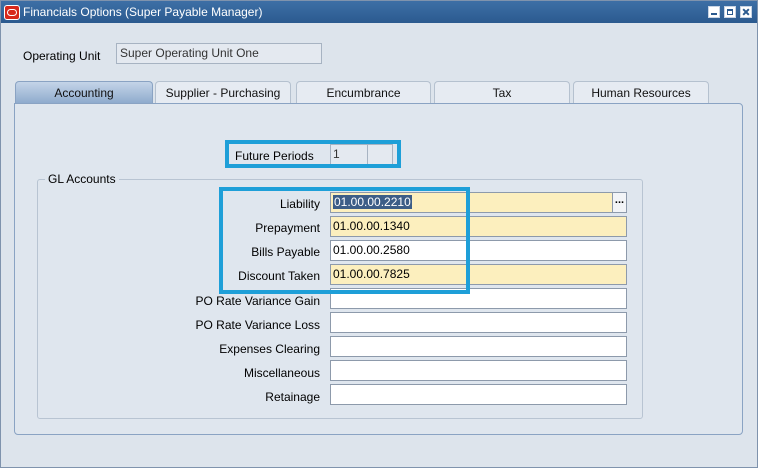 The width and height of the screenshot is (758, 468). What do you see at coordinates (344, 240) in the screenshot?
I see `gl-accounts-highlight-box` at bounding box center [344, 240].